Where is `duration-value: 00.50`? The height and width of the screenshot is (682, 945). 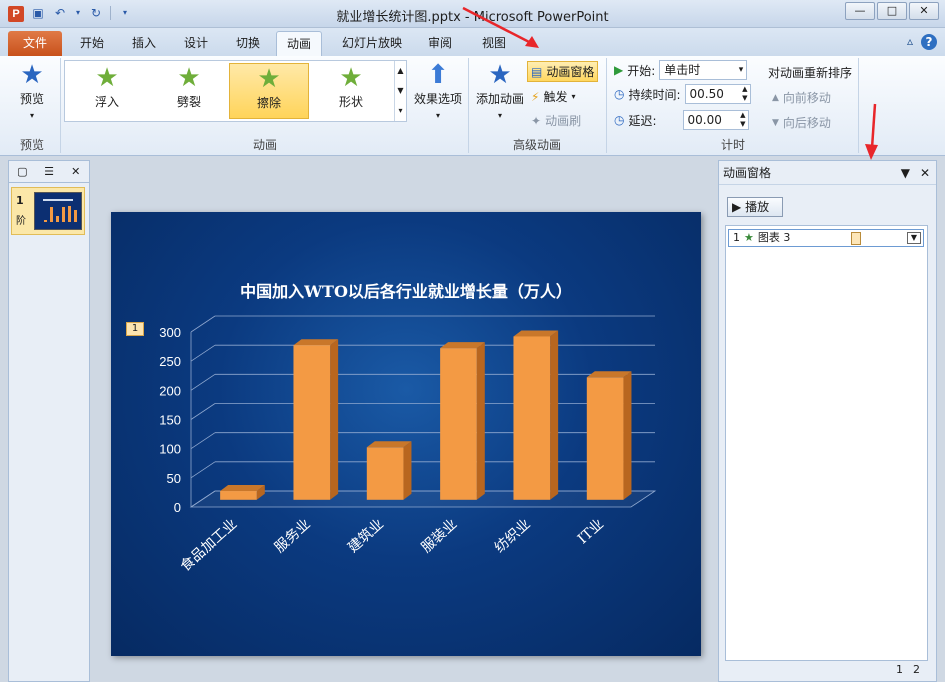 duration-value: 00.50 is located at coordinates (706, 94).